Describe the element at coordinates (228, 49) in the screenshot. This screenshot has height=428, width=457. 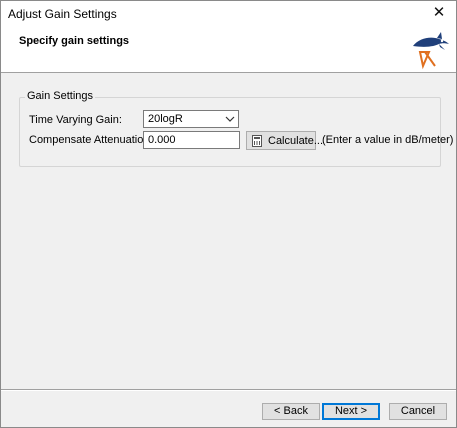
I see `wizard-header: Specify gain settings` at that location.